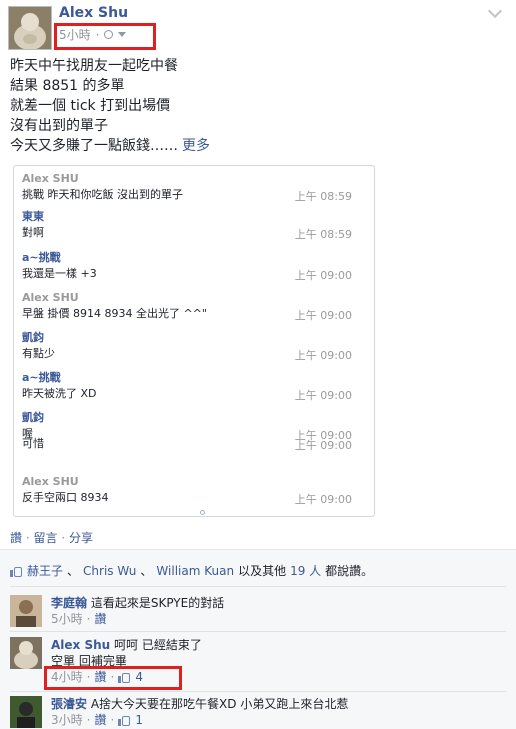 Image resolution: width=516 pixels, height=729 pixels. Describe the element at coordinates (192, 386) in the screenshot. I see `chat-message: a~挑戰 昨天被洗了 XD 上午 09:00` at that location.